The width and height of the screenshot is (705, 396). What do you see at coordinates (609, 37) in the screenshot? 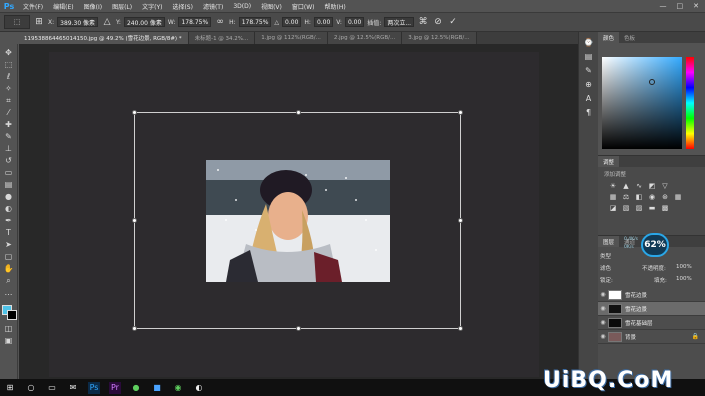
I see `tab-color: 颜色` at bounding box center [609, 37].